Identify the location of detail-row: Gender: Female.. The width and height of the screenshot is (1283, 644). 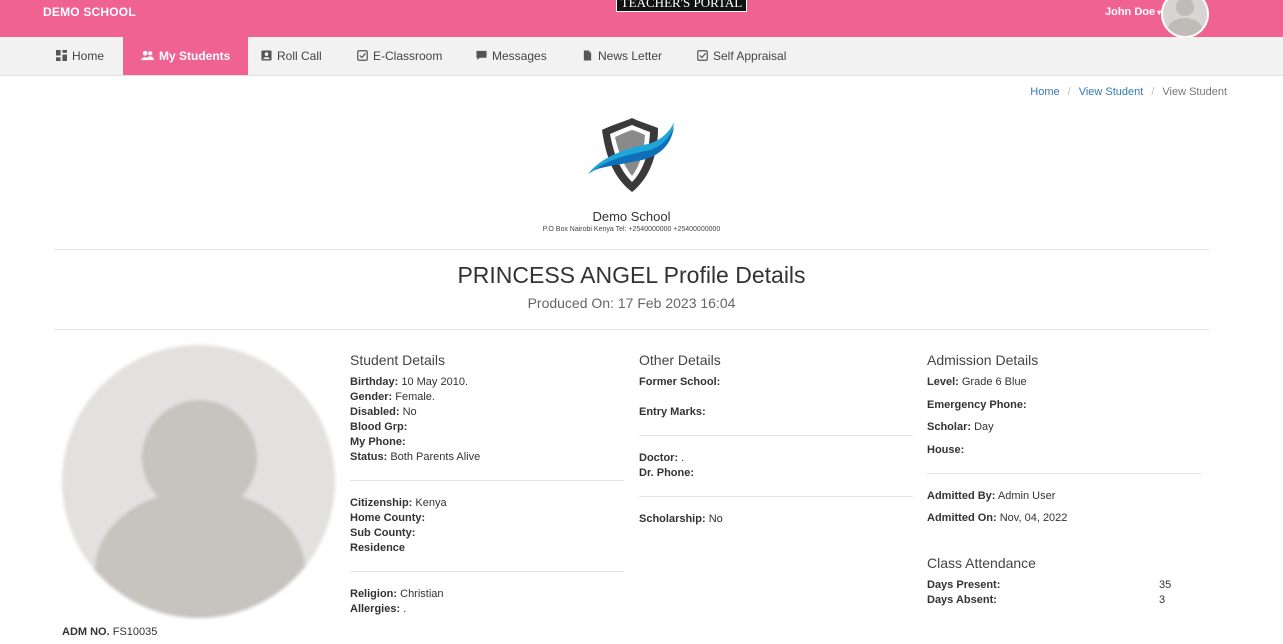
(392, 397).